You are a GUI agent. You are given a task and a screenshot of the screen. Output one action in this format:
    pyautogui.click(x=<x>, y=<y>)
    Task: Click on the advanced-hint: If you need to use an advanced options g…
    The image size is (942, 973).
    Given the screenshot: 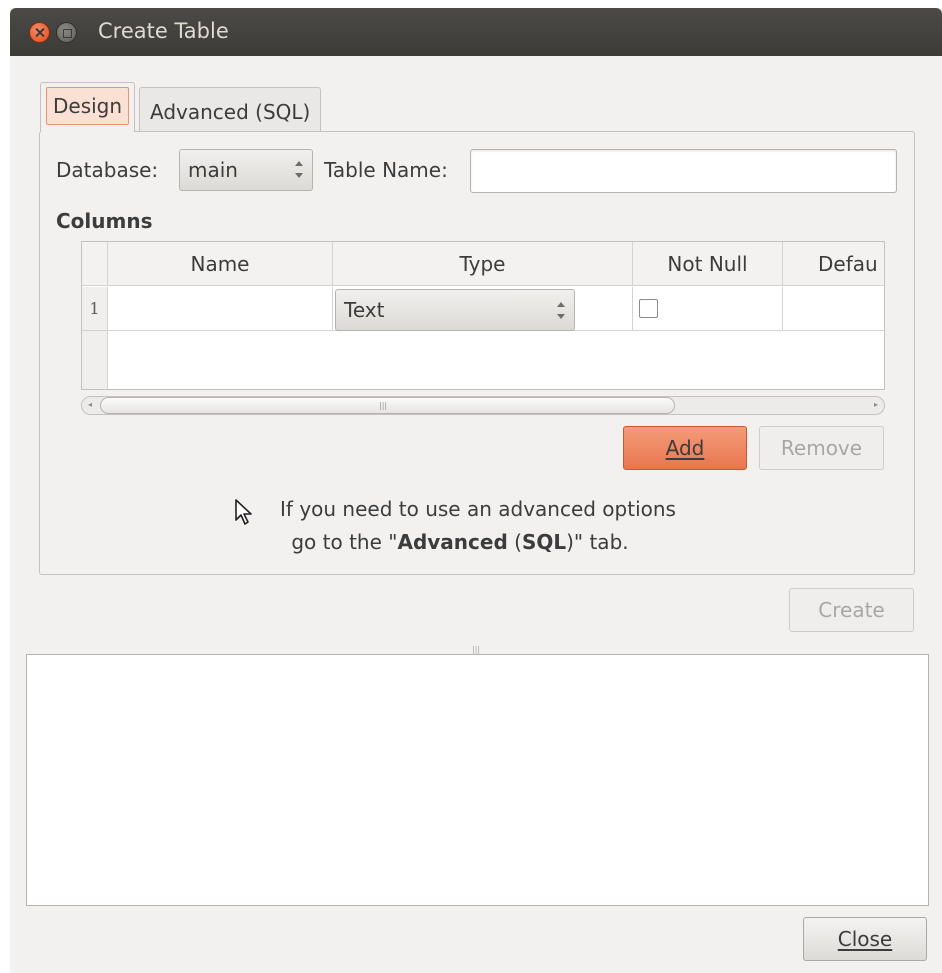 What is the action you would take?
    pyautogui.click(x=460, y=526)
    